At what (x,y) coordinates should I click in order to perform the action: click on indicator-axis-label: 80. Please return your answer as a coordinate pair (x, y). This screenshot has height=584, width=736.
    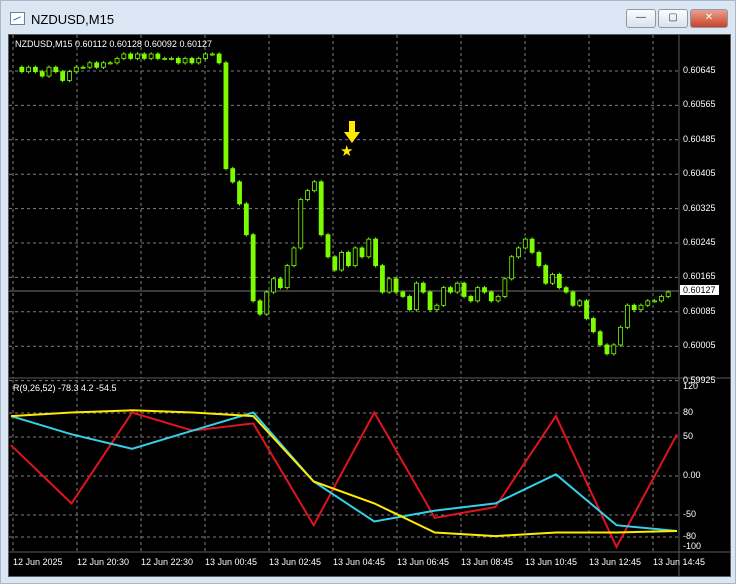
    Looking at the image, I should click on (688, 412).